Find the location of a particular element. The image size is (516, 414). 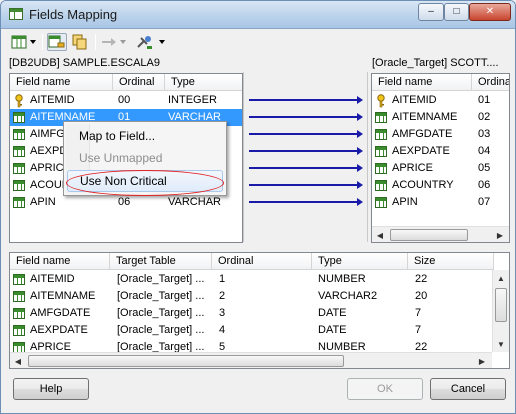

field-ordinal: 05 is located at coordinates (484, 168).